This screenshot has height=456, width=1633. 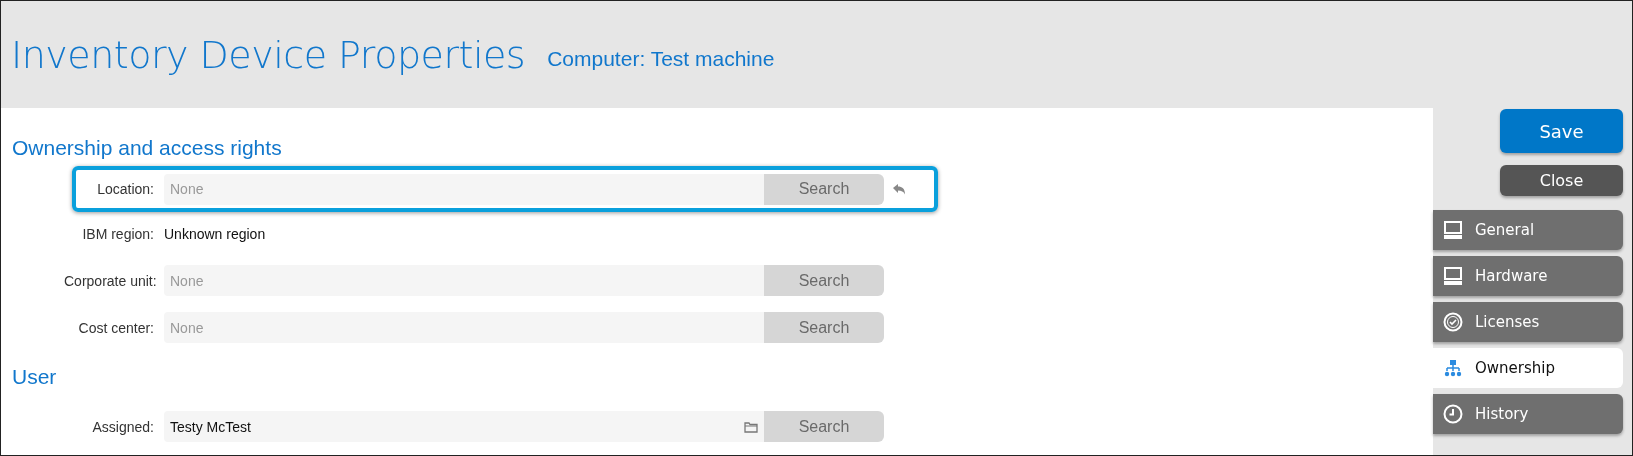 What do you see at coordinates (1453, 368) in the screenshot?
I see `org-chart-icon` at bounding box center [1453, 368].